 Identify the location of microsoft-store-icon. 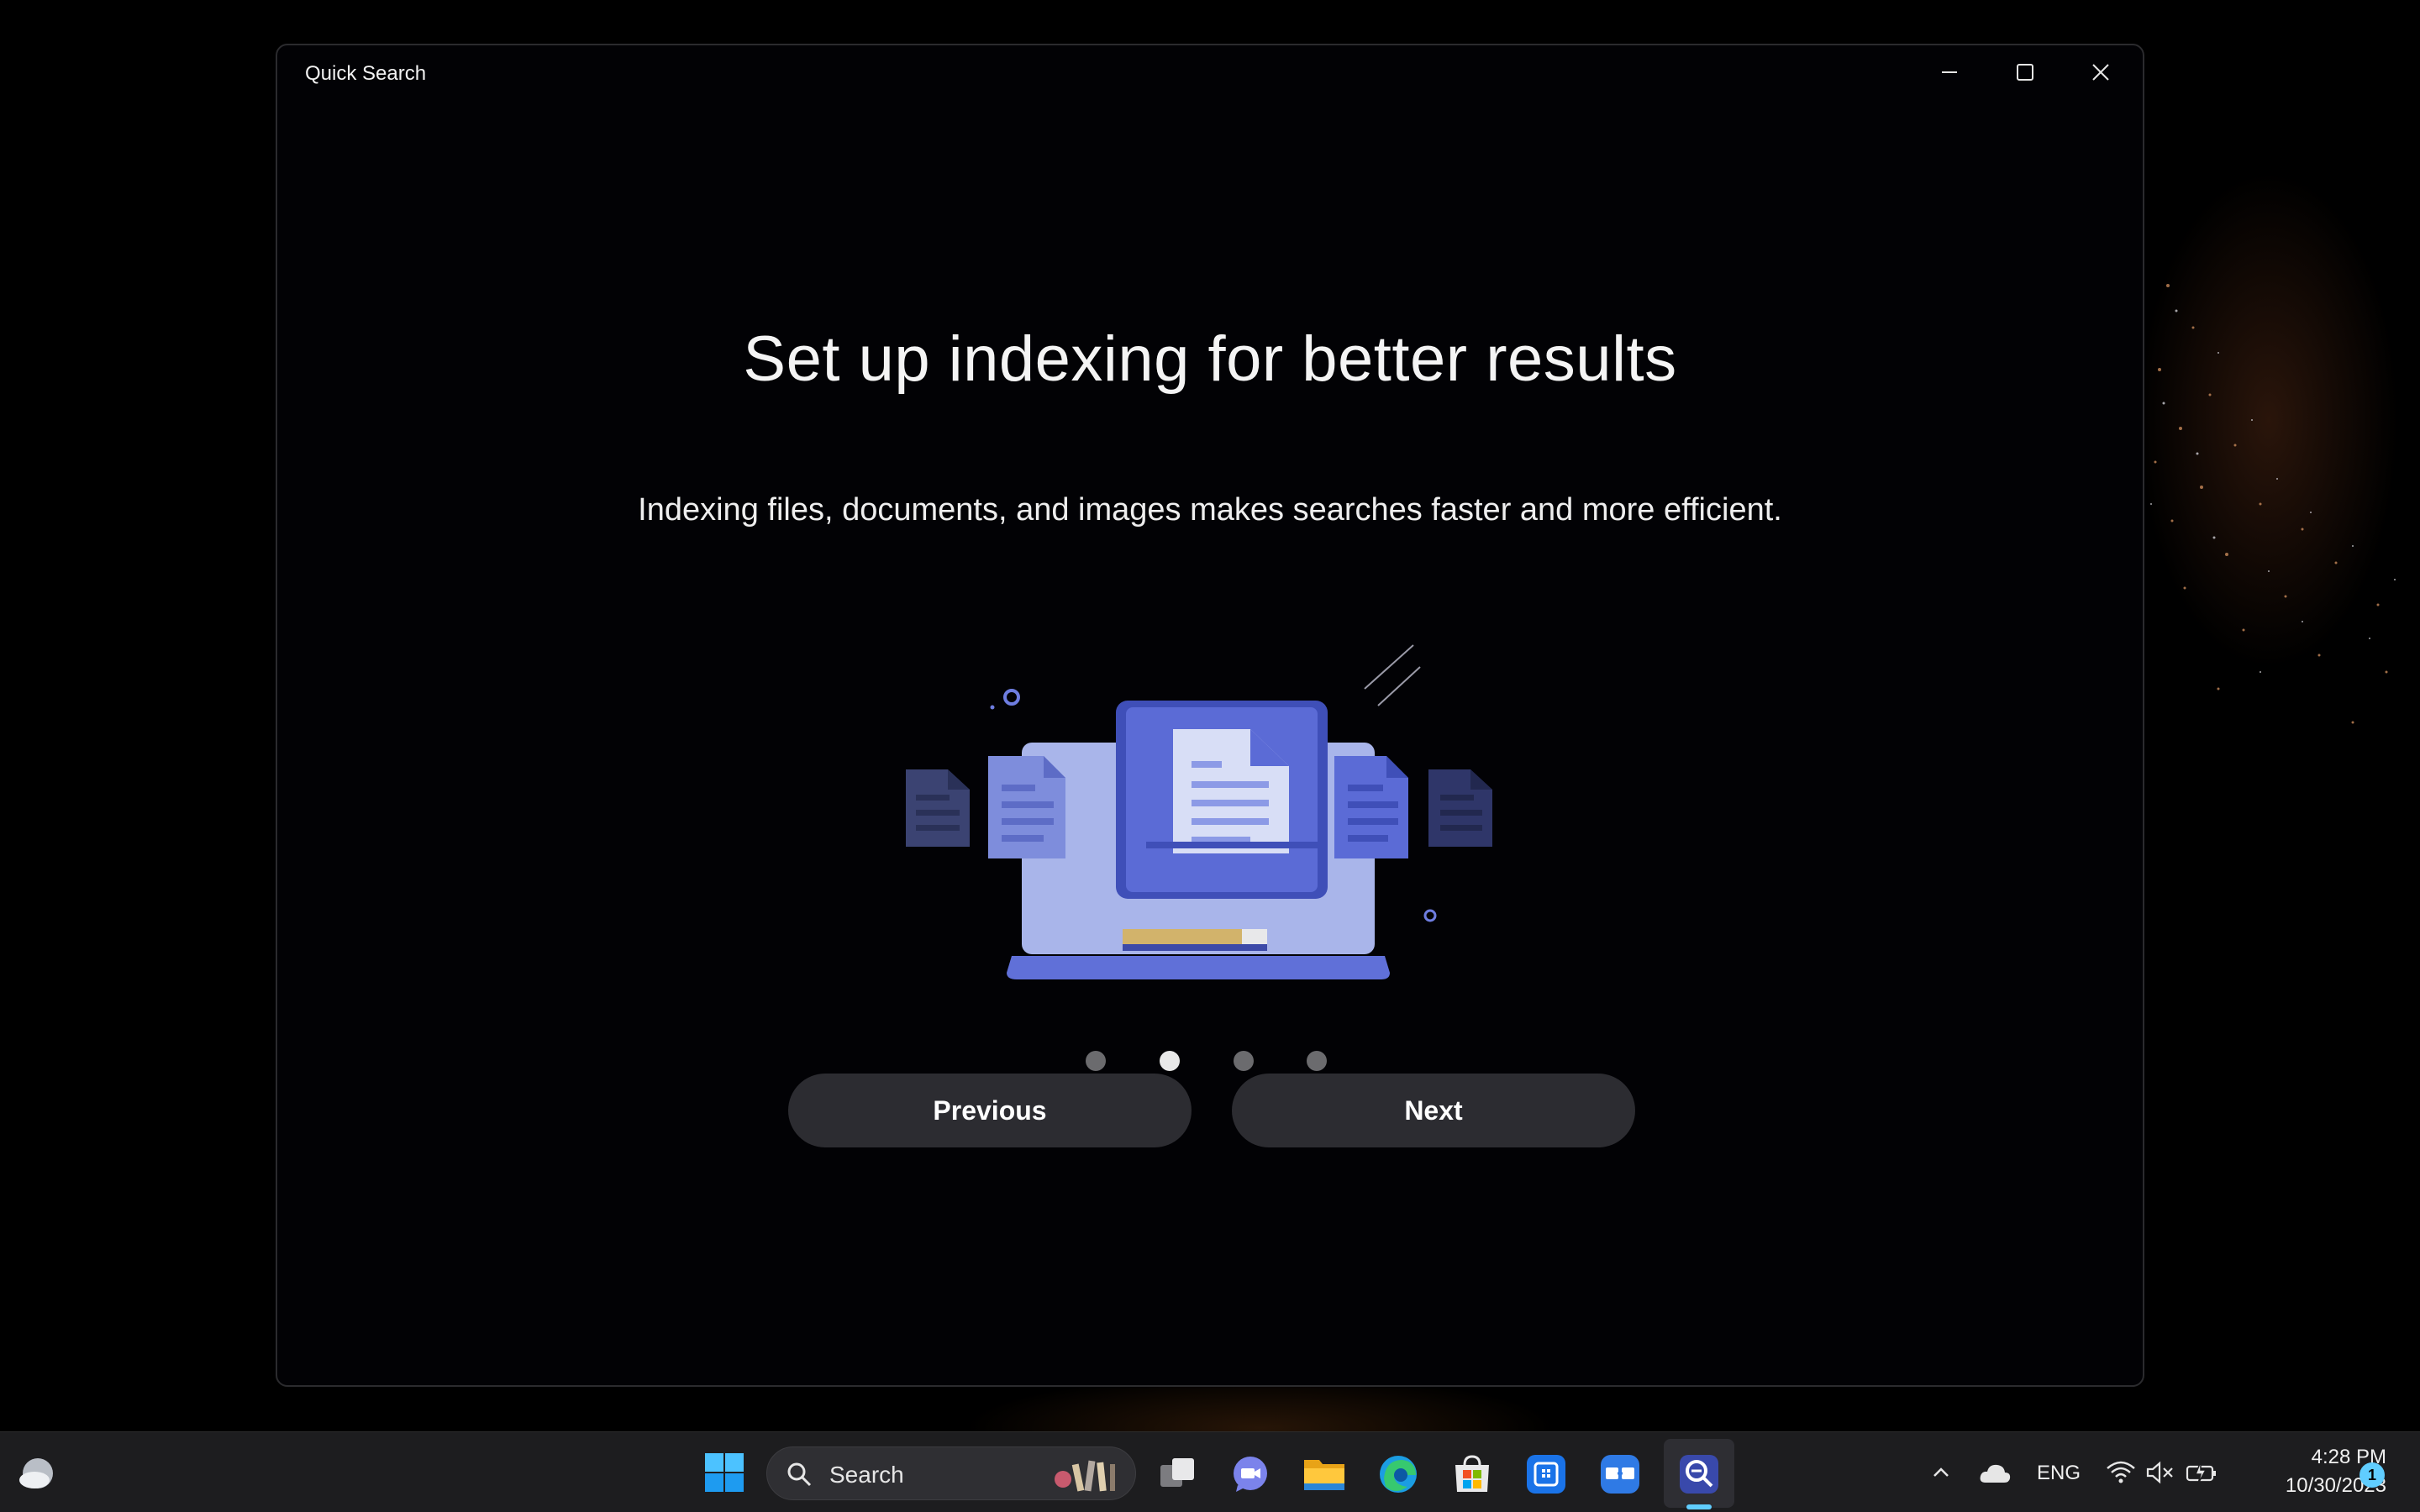
(1472, 1473).